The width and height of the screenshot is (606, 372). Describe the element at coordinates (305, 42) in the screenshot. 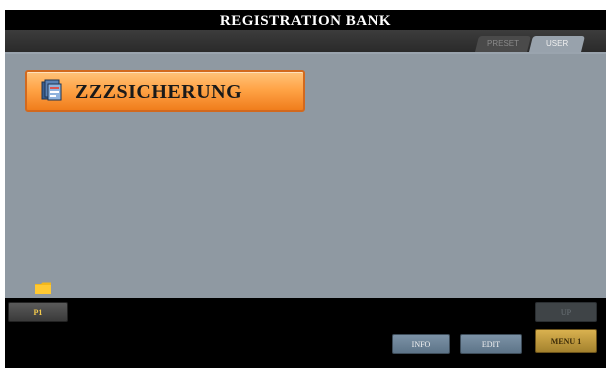

I see `tab-strip: PRESET USER` at that location.